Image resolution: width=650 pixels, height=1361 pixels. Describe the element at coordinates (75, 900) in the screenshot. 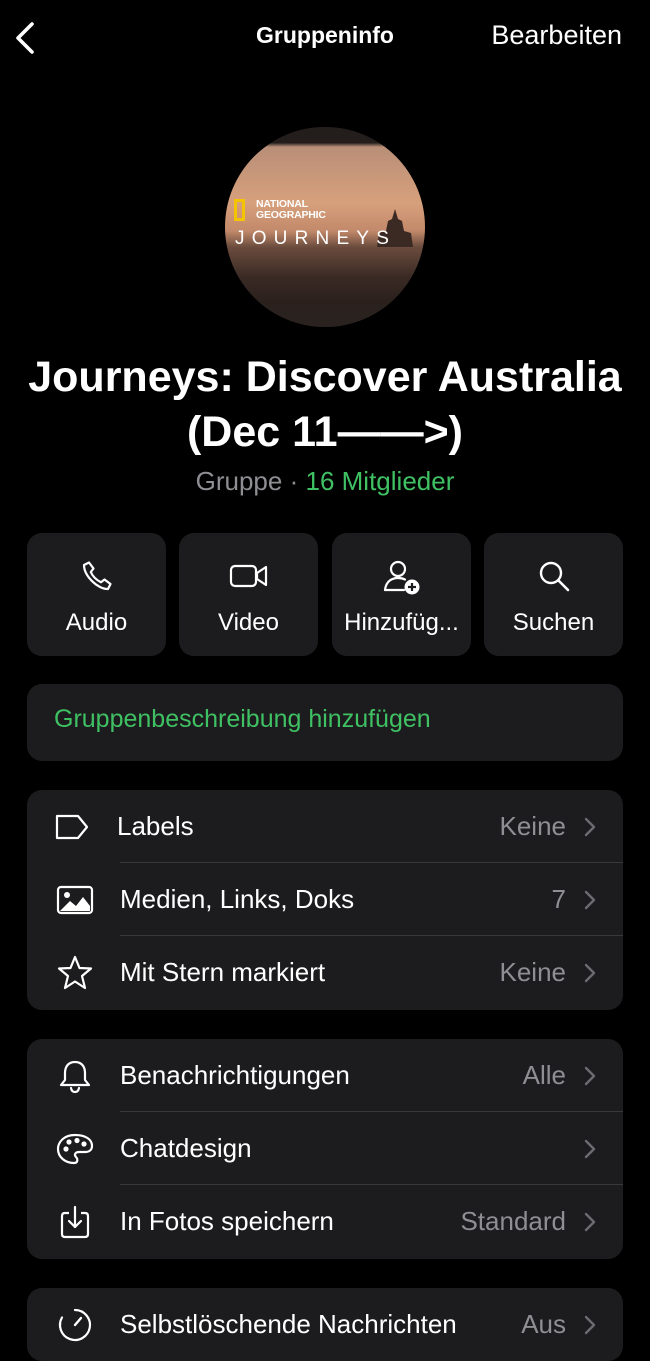

I see `photo-icon` at that location.